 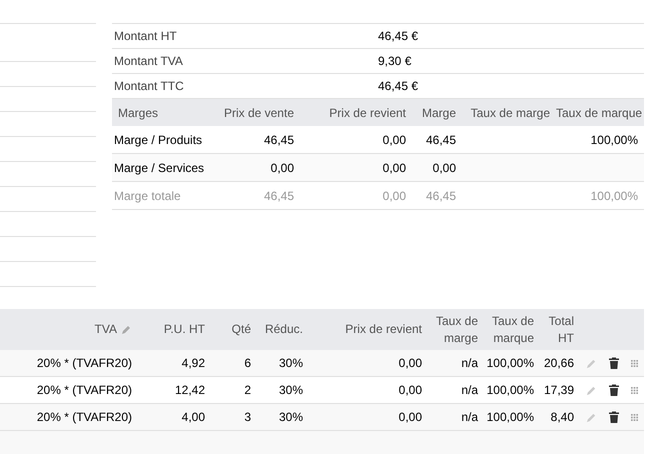 I want to click on column-header: Réduc., so click(x=283, y=329).